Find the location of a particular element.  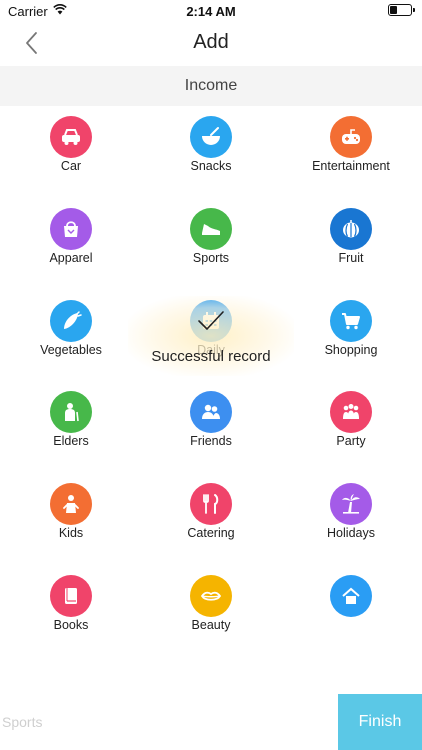

car-icon is located at coordinates (71, 137).